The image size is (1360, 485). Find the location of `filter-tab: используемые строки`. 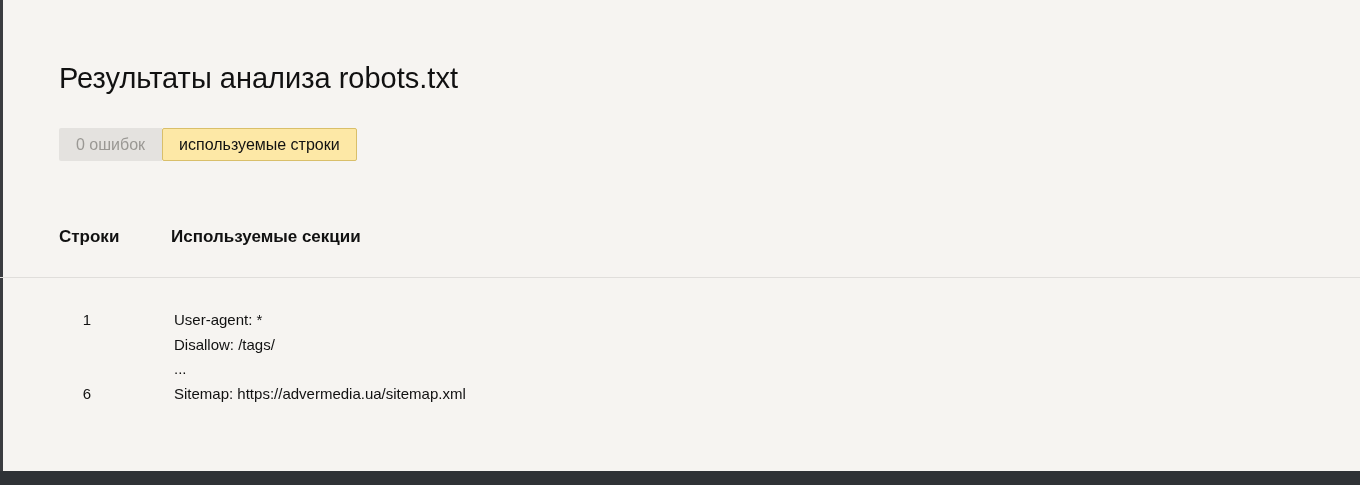

filter-tab: используемые строки is located at coordinates (259, 144).